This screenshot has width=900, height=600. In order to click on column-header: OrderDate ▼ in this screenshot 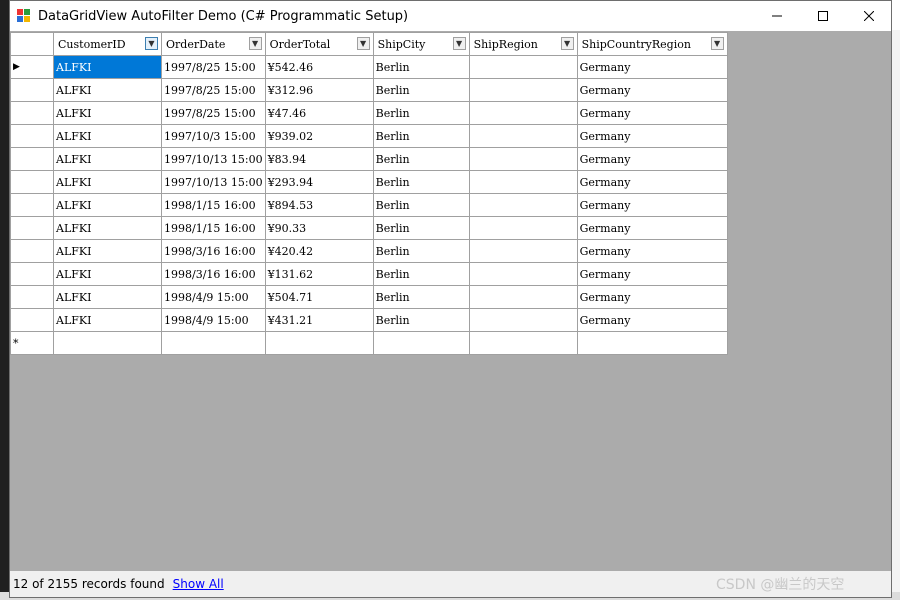, I will do `click(213, 44)`.